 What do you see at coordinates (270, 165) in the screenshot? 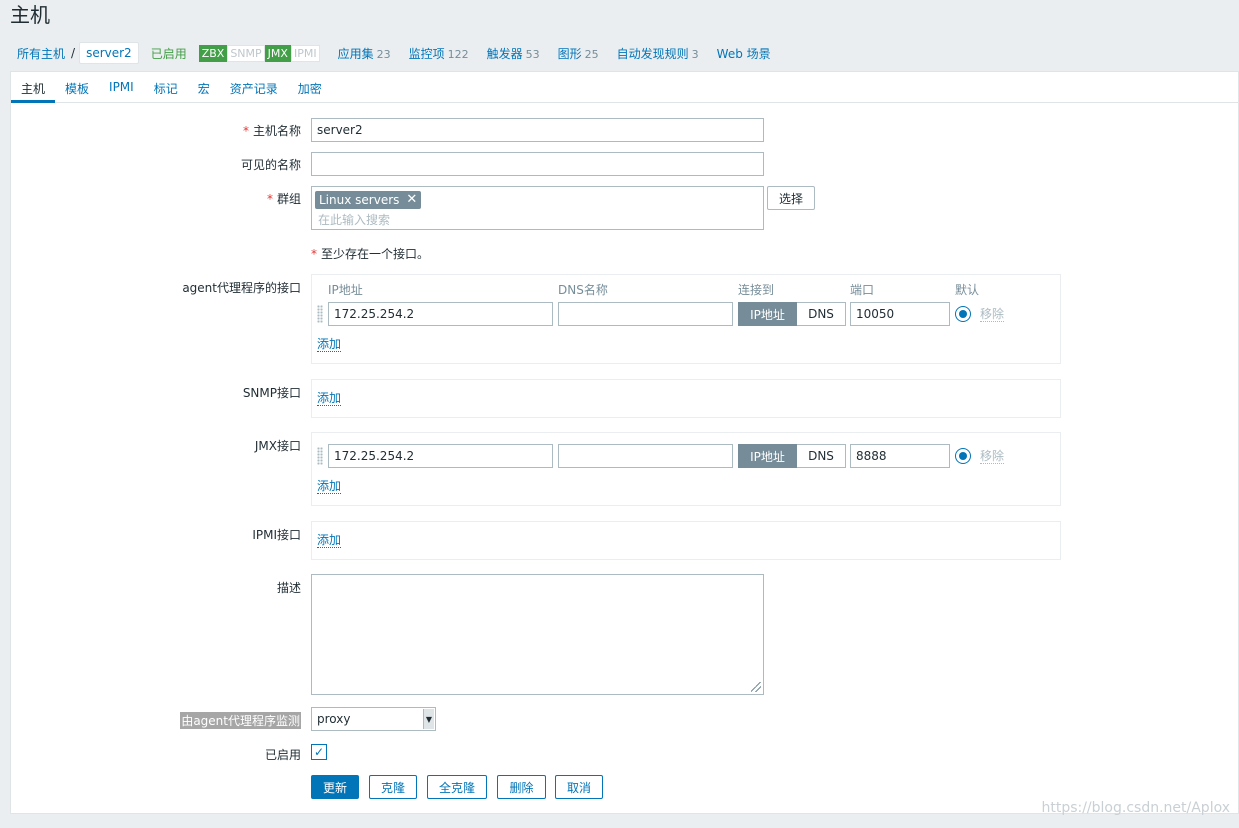
I see `visible-name-label: 可见的名称` at bounding box center [270, 165].